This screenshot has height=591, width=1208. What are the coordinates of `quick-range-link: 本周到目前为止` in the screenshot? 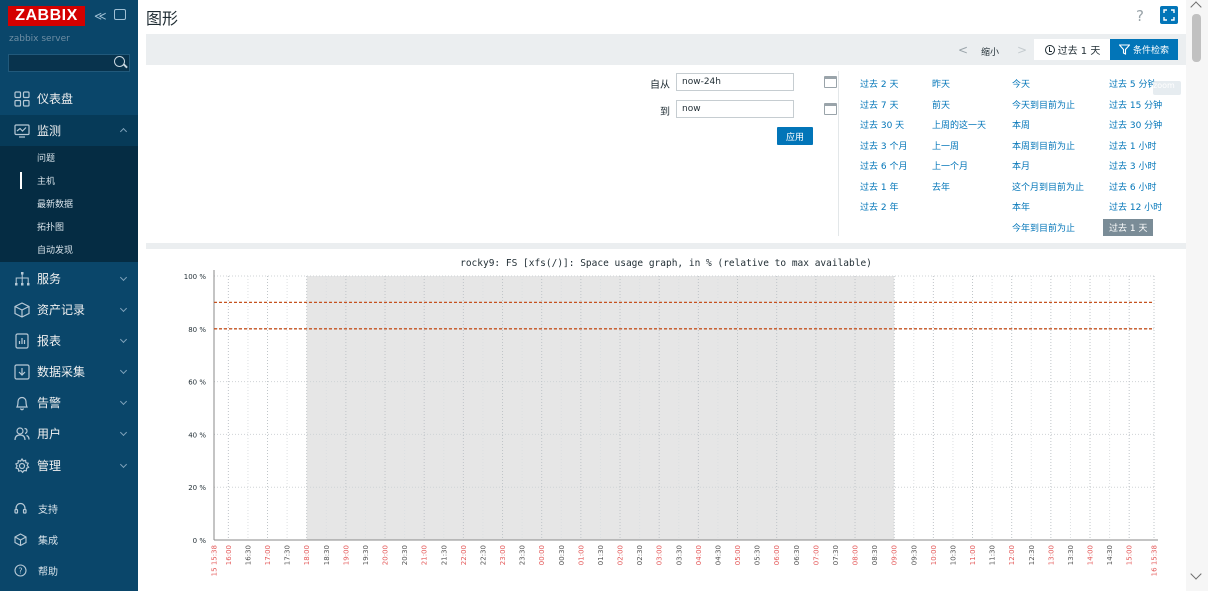 It's located at (1043, 145).